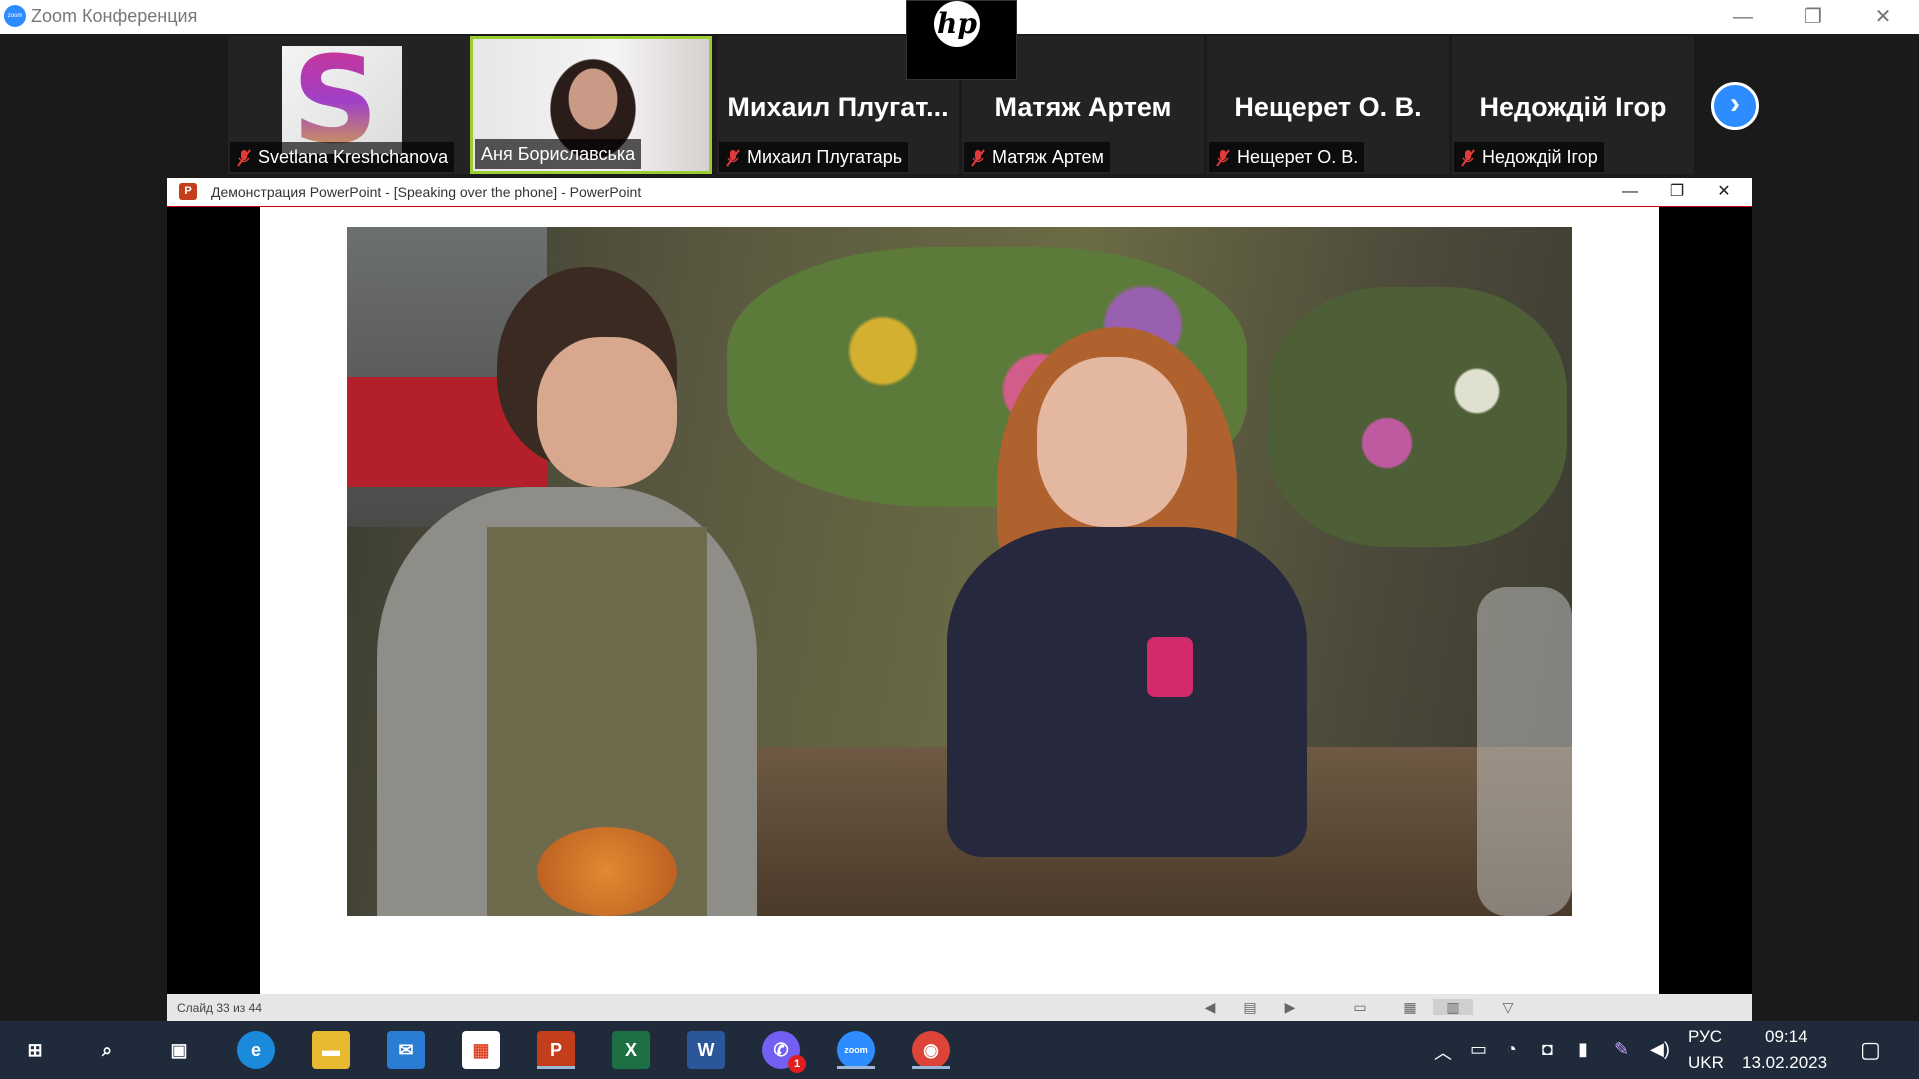 The height and width of the screenshot is (1079, 1919). What do you see at coordinates (1677, 192) in the screenshot?
I see `ppt-restore-button: ❐` at bounding box center [1677, 192].